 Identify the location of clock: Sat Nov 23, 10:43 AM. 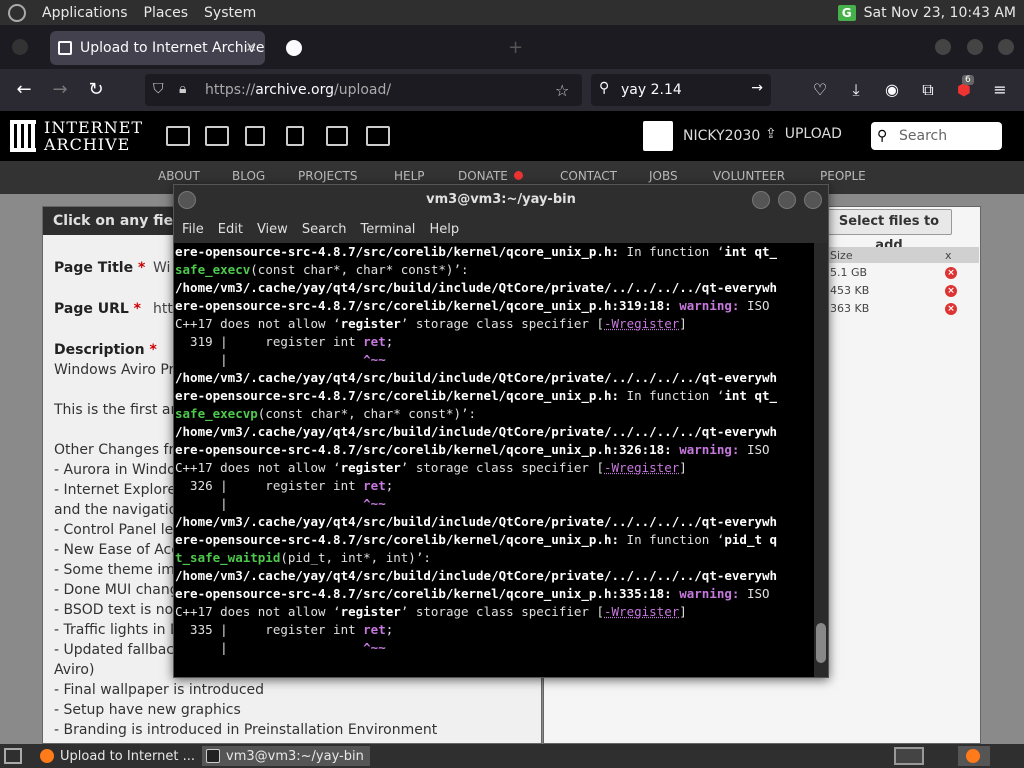
(940, 13).